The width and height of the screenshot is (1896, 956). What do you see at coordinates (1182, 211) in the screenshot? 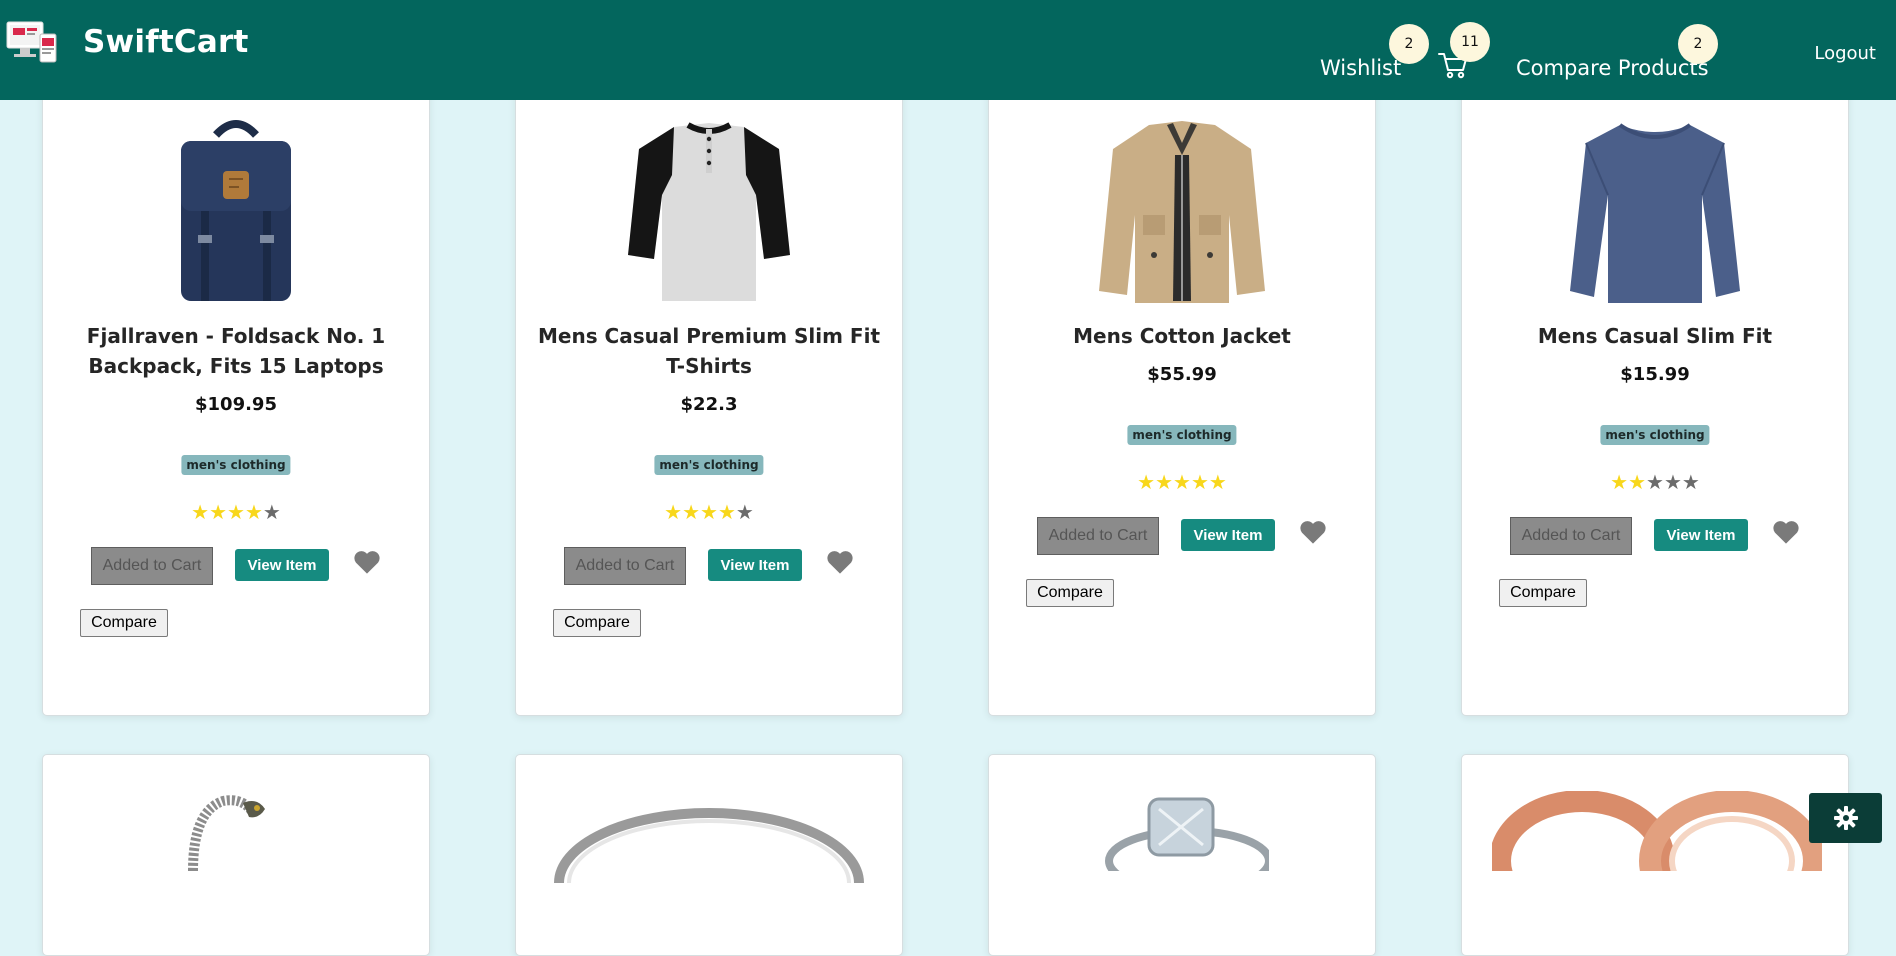
I see `jacket-image` at bounding box center [1182, 211].